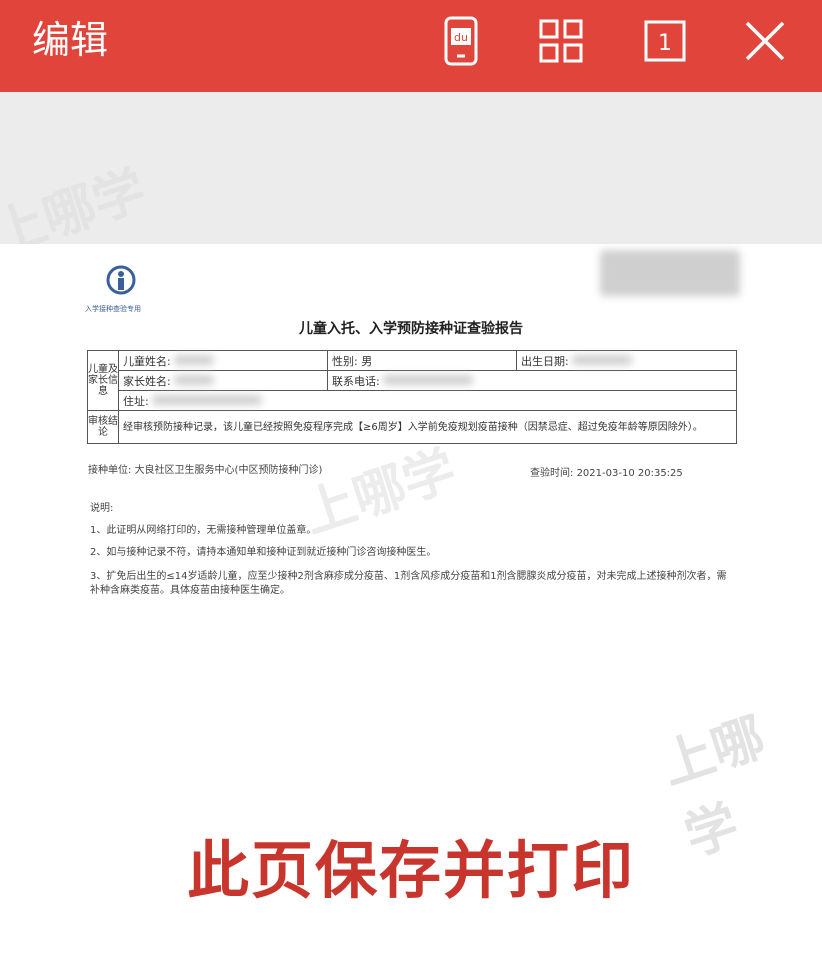  What do you see at coordinates (345, 361) in the screenshot?
I see `gender-label: 性别:` at bounding box center [345, 361].